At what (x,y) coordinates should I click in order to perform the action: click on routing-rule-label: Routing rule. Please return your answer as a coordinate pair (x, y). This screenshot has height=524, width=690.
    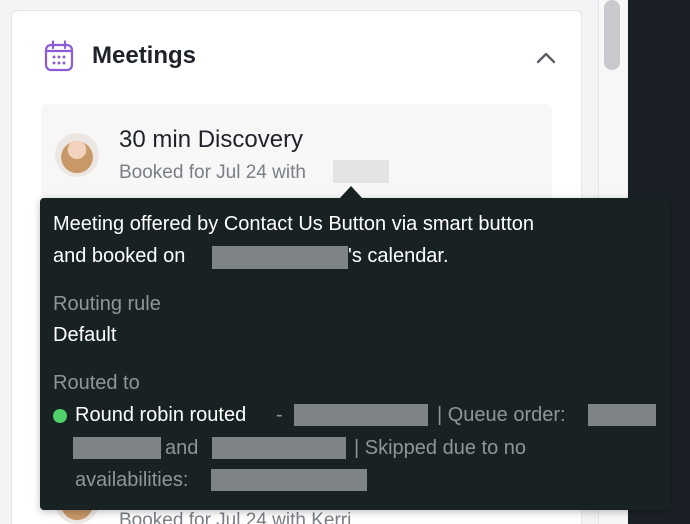
    Looking at the image, I should click on (107, 304).